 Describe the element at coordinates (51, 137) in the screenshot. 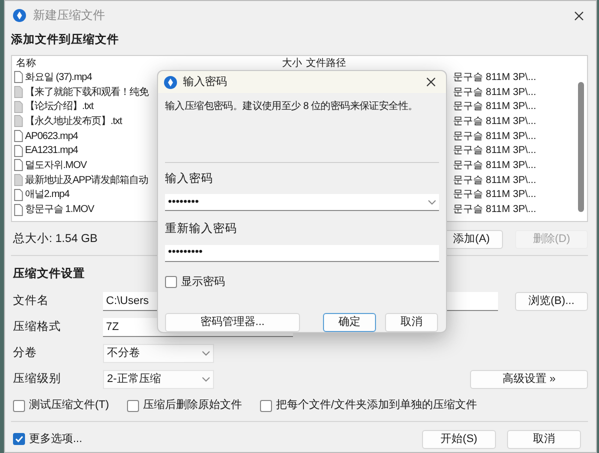

I see `file-name: AP0623.mp4` at that location.